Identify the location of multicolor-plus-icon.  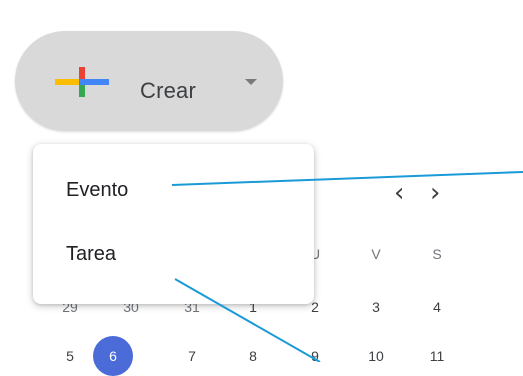
(82, 82).